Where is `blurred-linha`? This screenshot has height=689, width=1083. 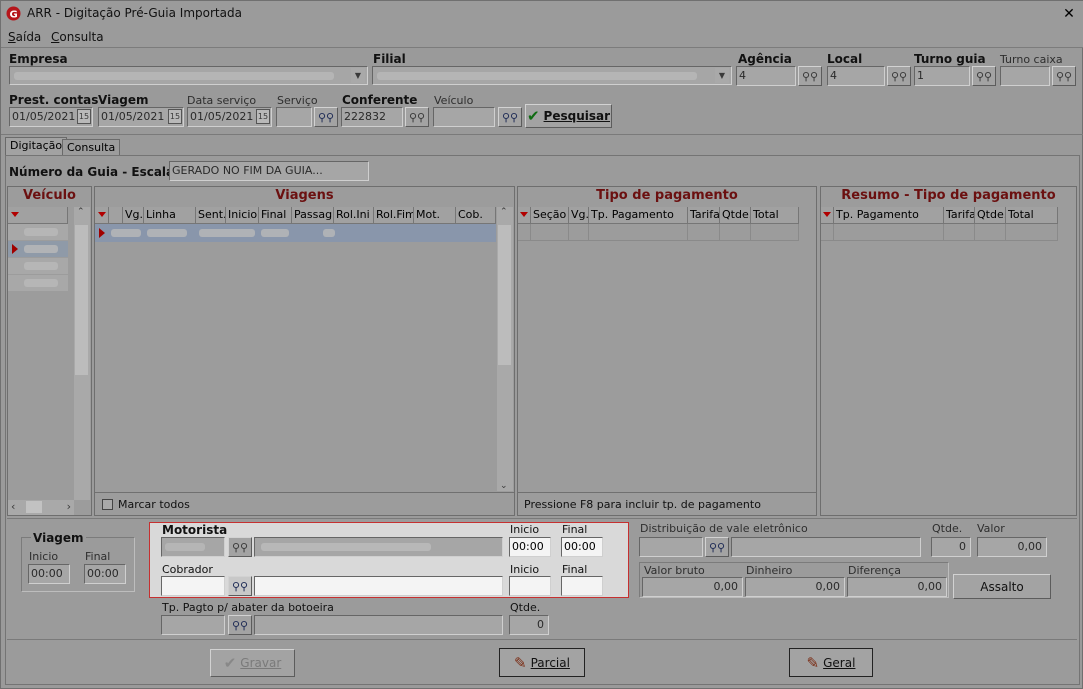
blurred-linha is located at coordinates (167, 233).